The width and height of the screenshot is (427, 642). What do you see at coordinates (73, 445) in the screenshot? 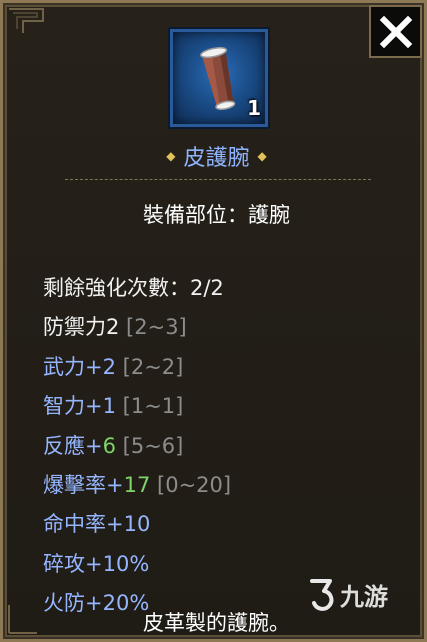
I see `stat-text: 反應+` at bounding box center [73, 445].